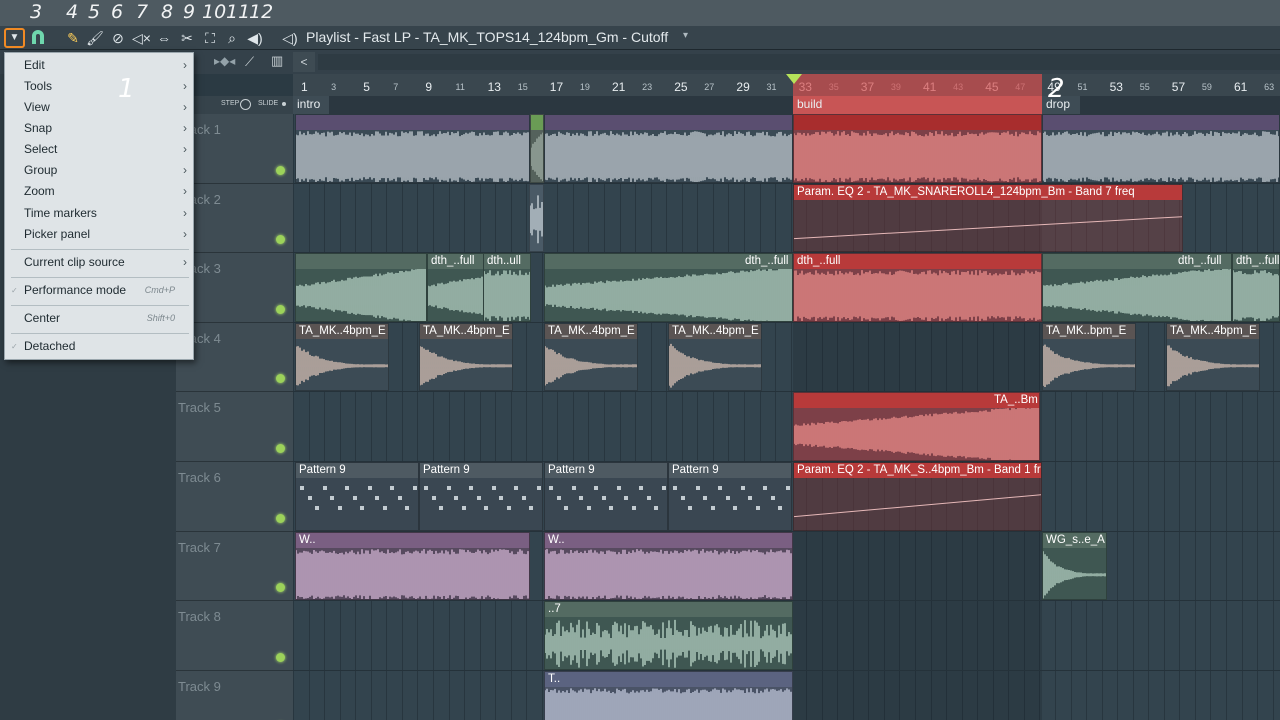  I want to click on clip-track3-e: dth_..full, so click(1137, 287).